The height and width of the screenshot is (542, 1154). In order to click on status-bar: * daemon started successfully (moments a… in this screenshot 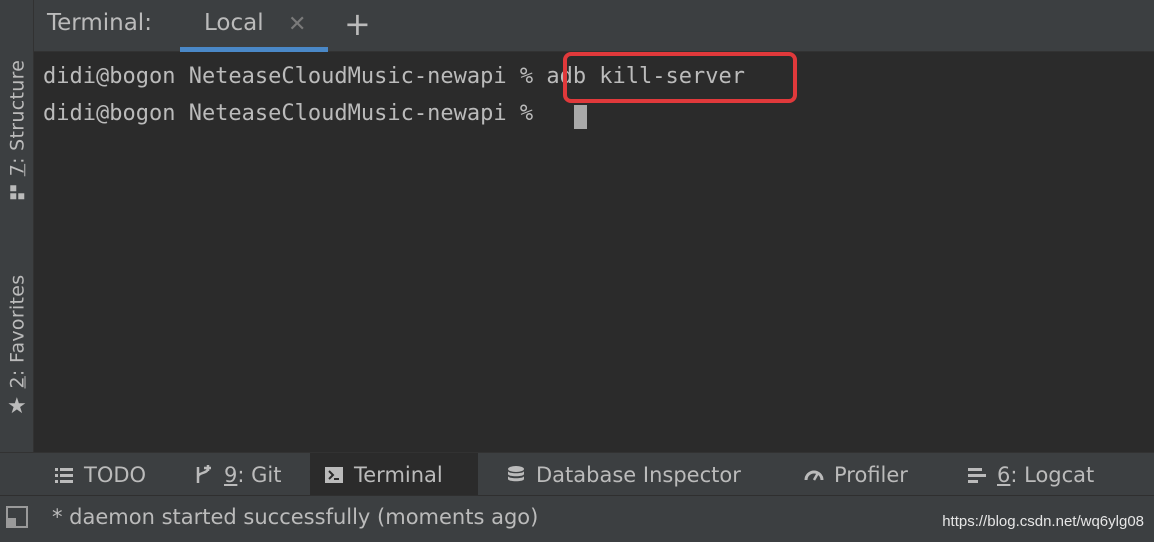, I will do `click(577, 518)`.